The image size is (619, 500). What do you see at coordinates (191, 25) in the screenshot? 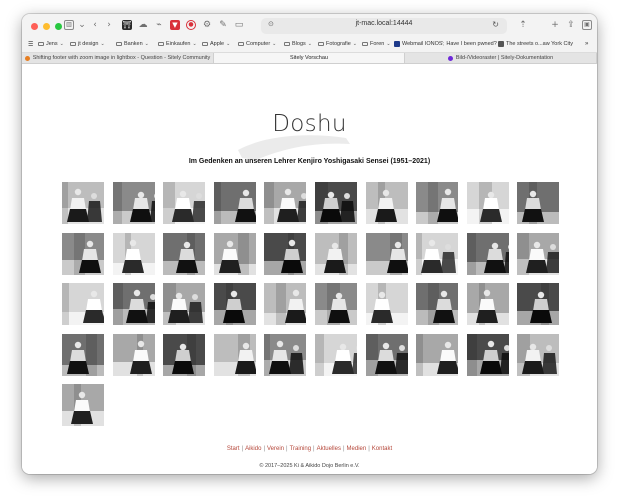
I see `adblock-icon: ●` at bounding box center [191, 25].